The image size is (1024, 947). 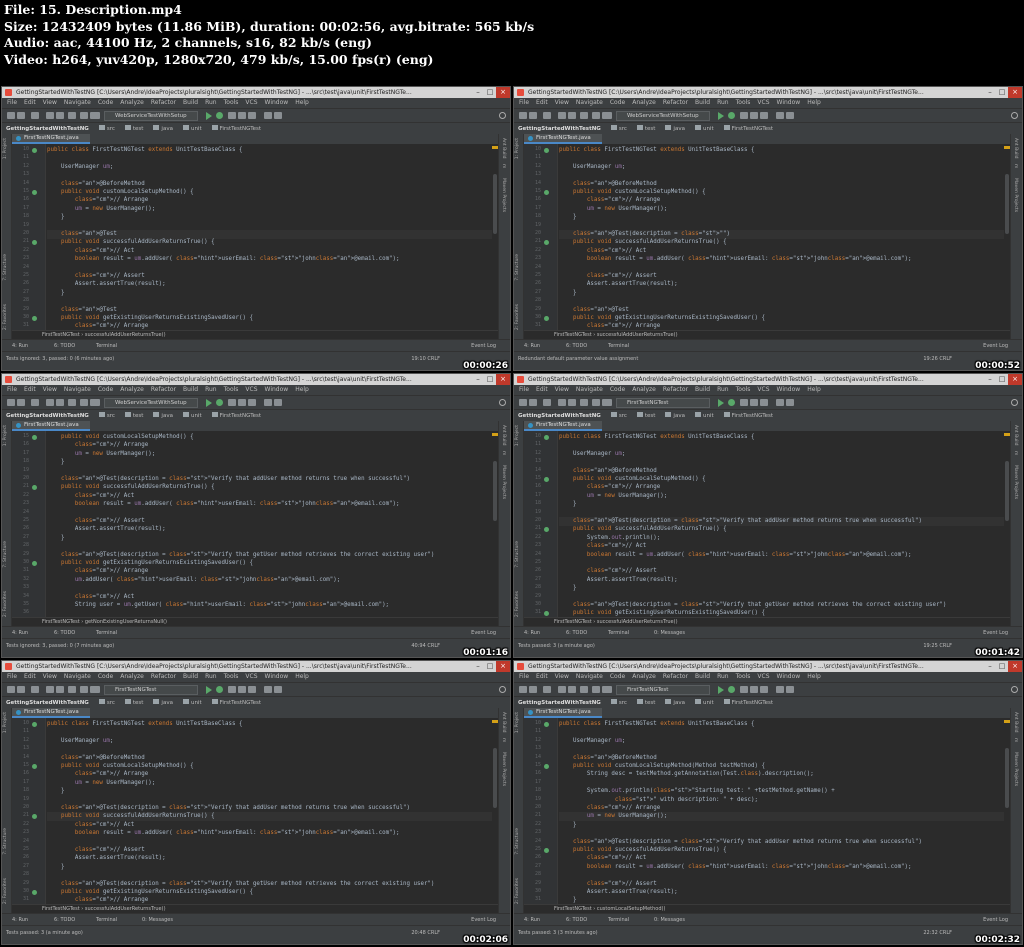 What do you see at coordinates (780, 402) in the screenshot?
I see `settings-icon` at bounding box center [780, 402].